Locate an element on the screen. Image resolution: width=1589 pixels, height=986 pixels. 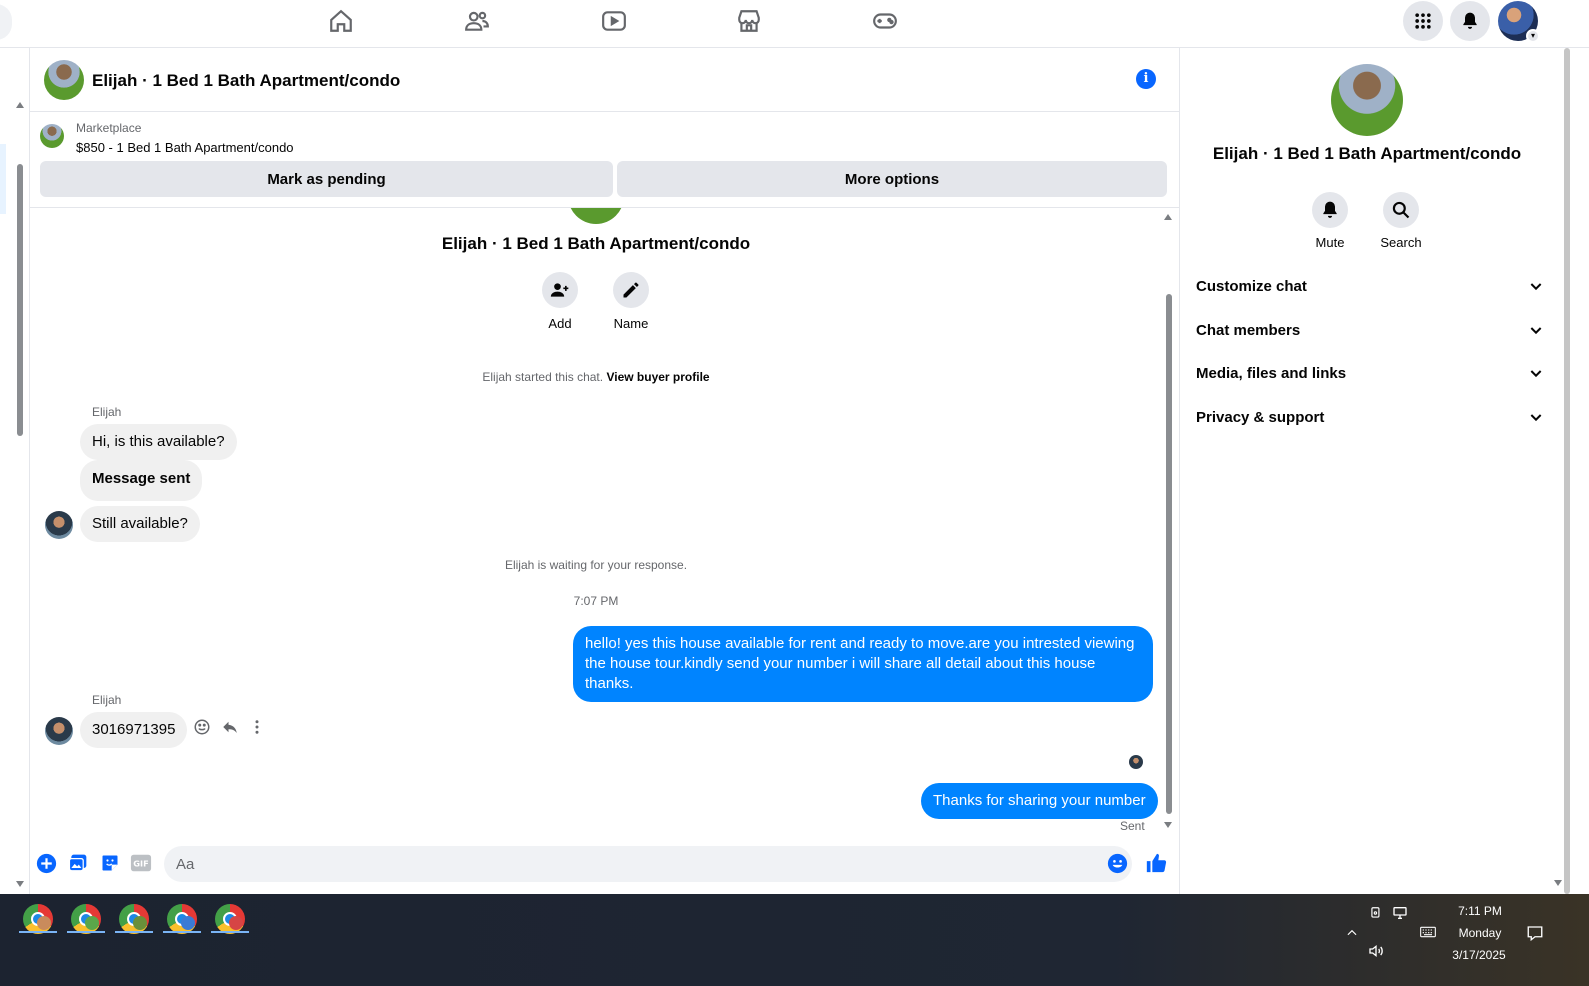
listing-title: $850 - 1 Bed 1 Bath Apartment/condo is located at coordinates (185, 147).